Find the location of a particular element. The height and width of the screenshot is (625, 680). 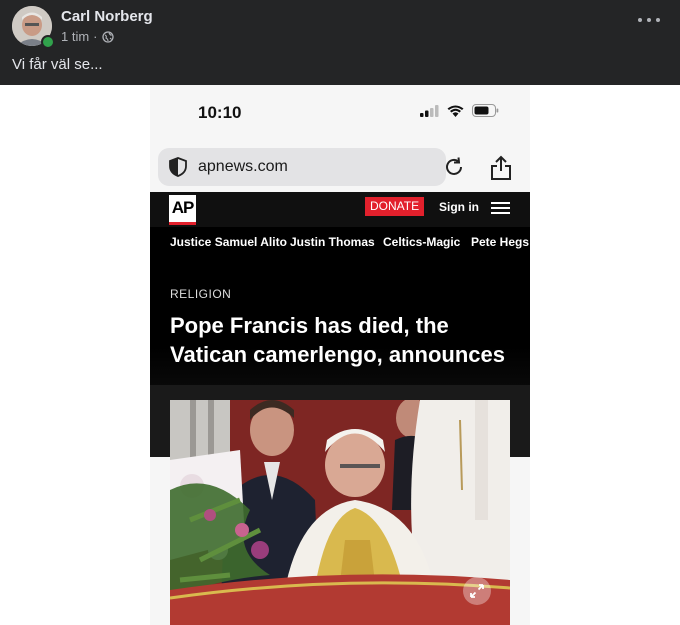

post-time: 1 tim is located at coordinates (75, 36).